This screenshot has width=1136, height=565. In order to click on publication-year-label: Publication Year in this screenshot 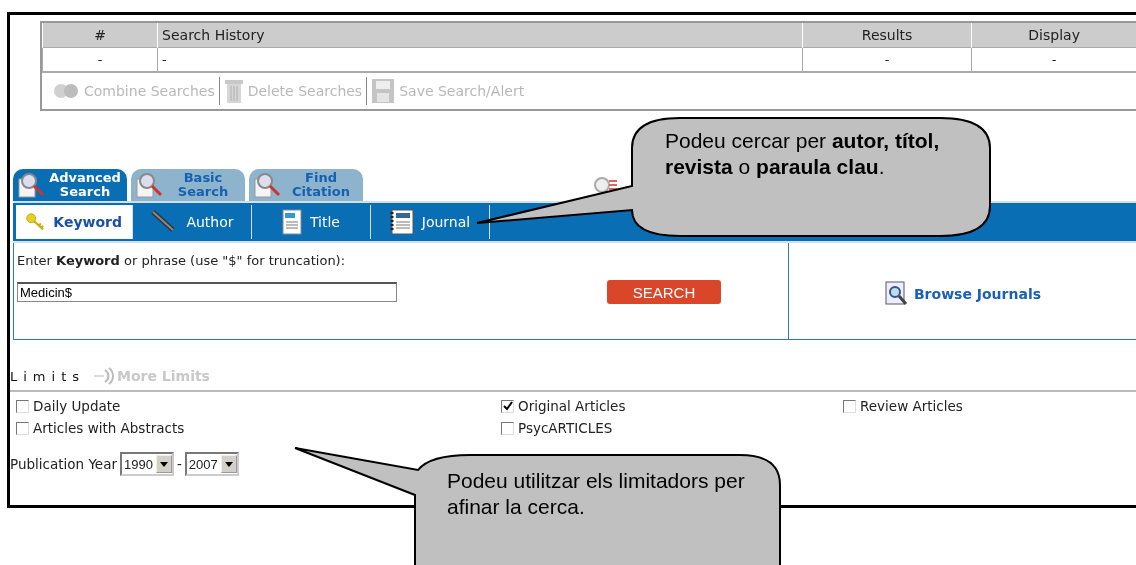, I will do `click(63, 464)`.